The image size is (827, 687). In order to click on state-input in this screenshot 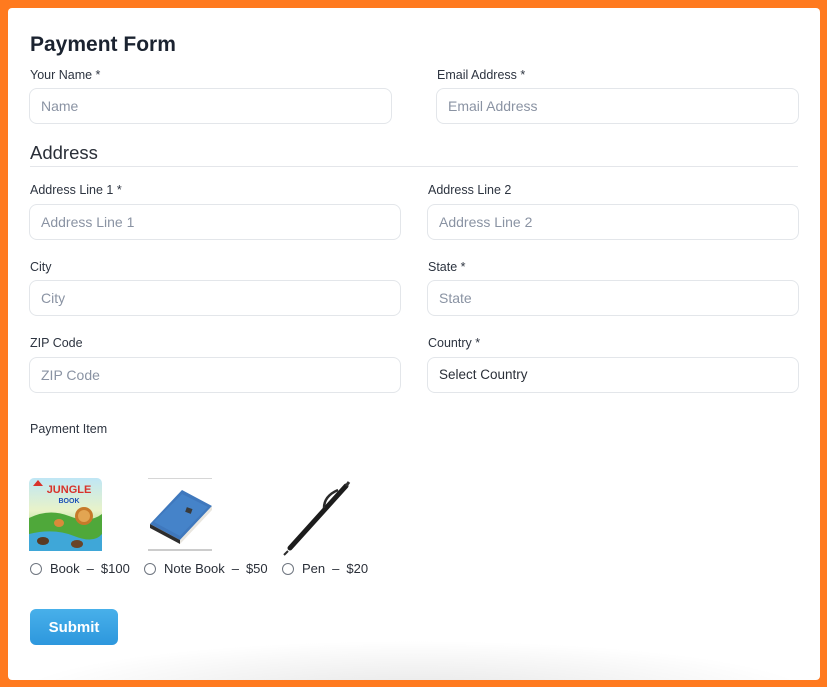, I will do `click(613, 298)`.